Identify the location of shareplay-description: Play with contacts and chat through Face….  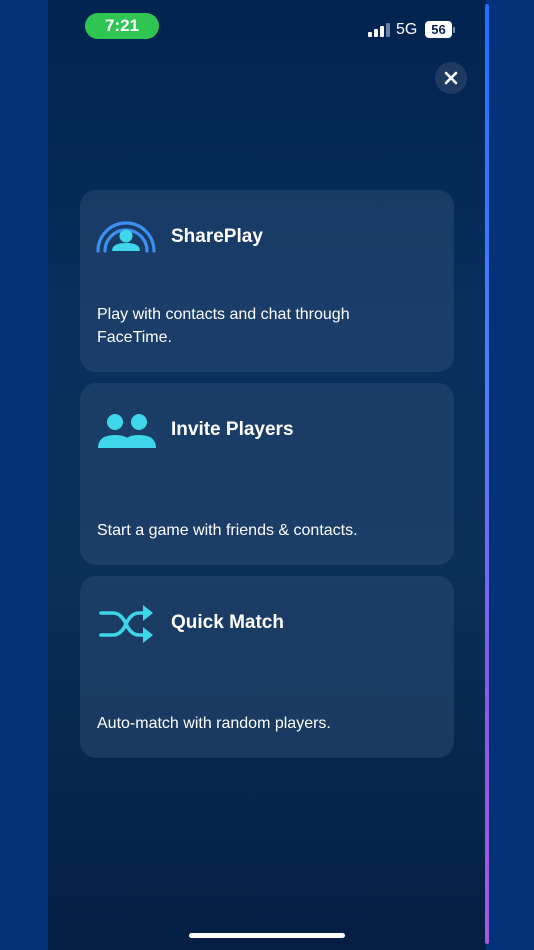
(223, 326).